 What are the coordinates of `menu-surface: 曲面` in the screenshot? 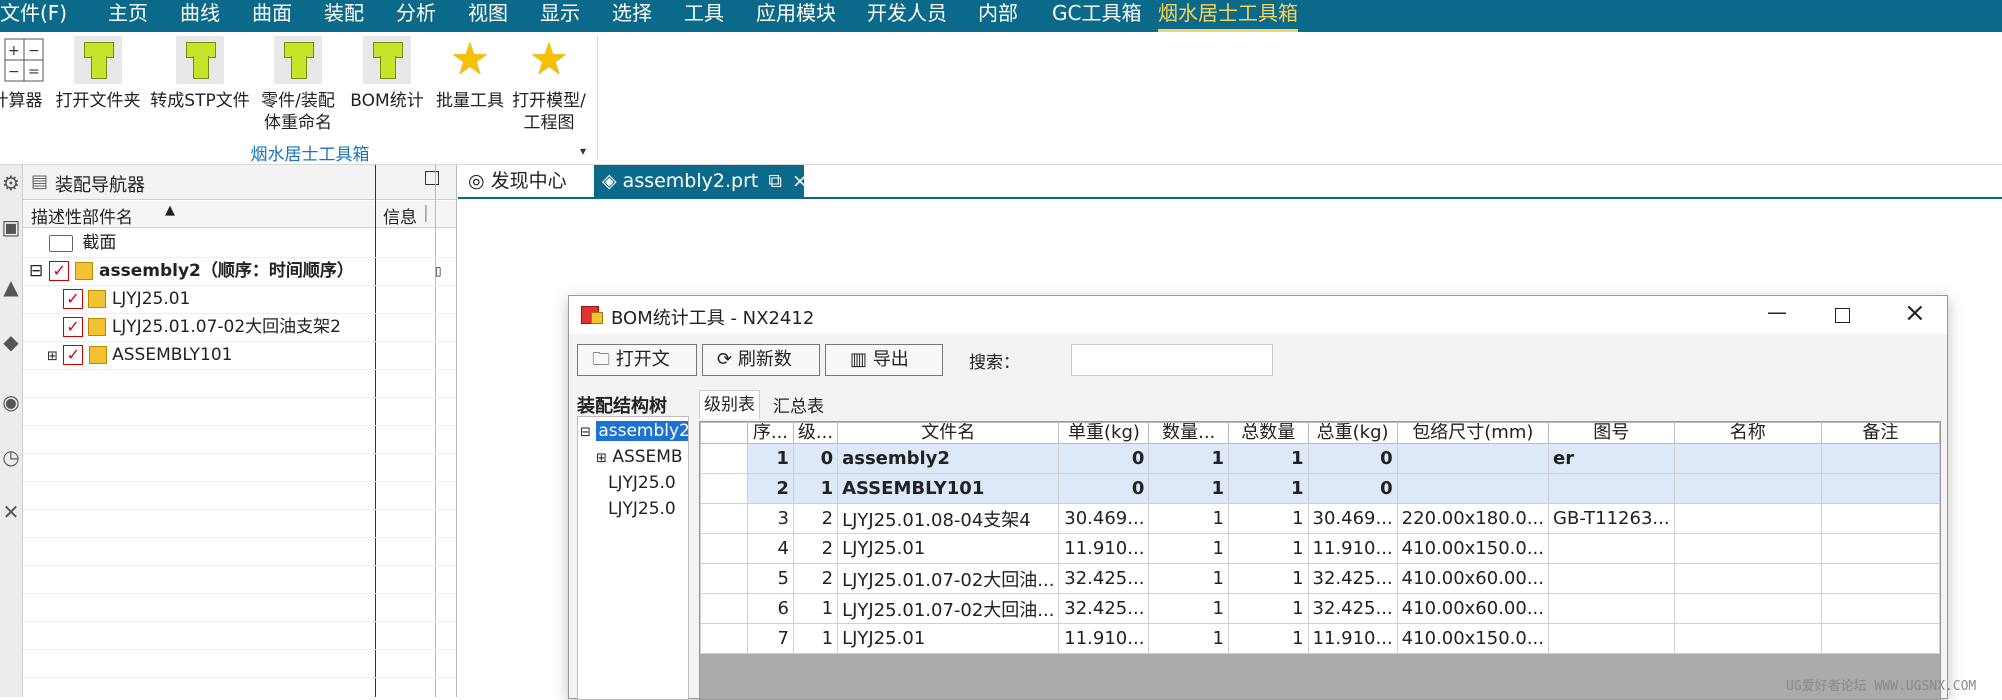 It's located at (272, 16).